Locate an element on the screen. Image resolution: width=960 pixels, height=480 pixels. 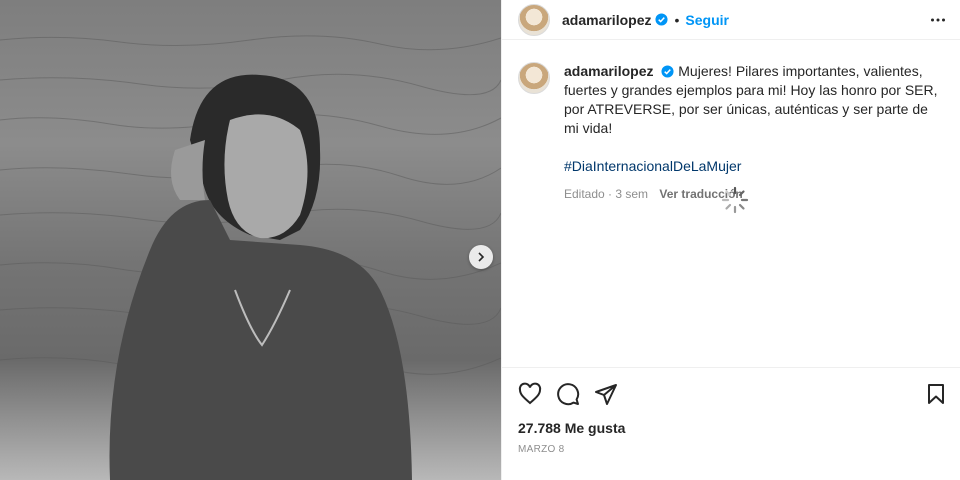
edited-time: Editado · 3 sem is located at coordinates (606, 194).